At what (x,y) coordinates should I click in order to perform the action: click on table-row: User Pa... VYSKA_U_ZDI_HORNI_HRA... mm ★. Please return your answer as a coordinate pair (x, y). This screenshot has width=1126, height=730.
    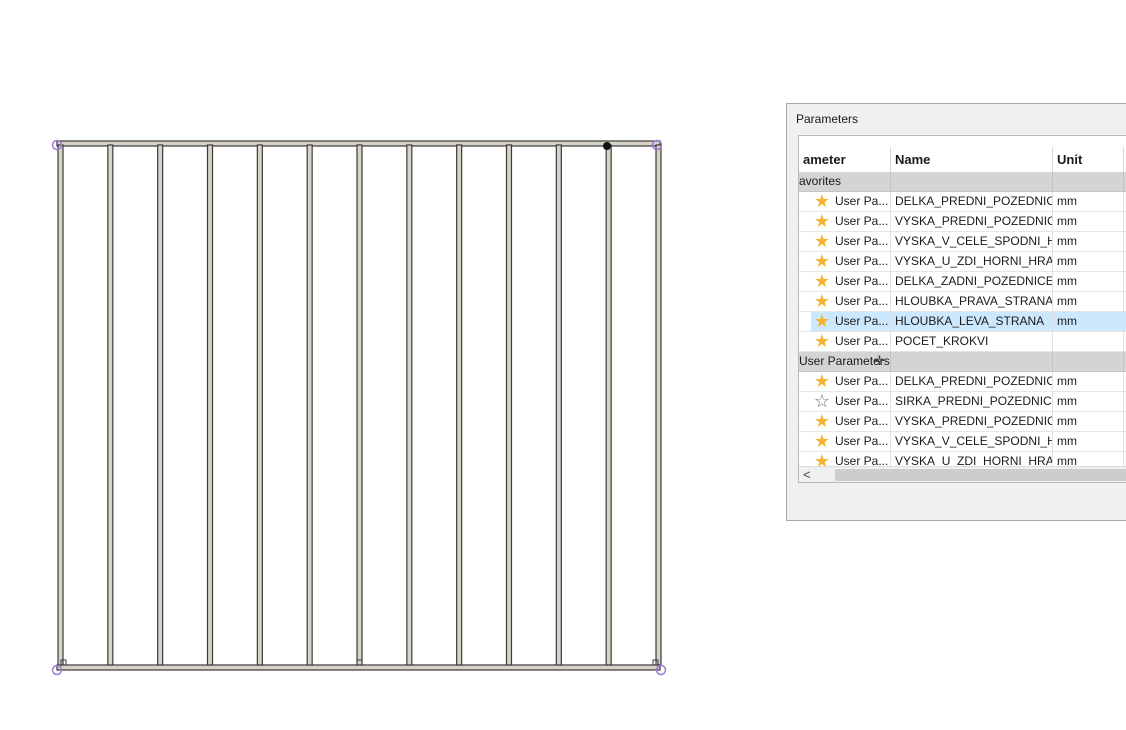
    Looking at the image, I should click on (962, 262).